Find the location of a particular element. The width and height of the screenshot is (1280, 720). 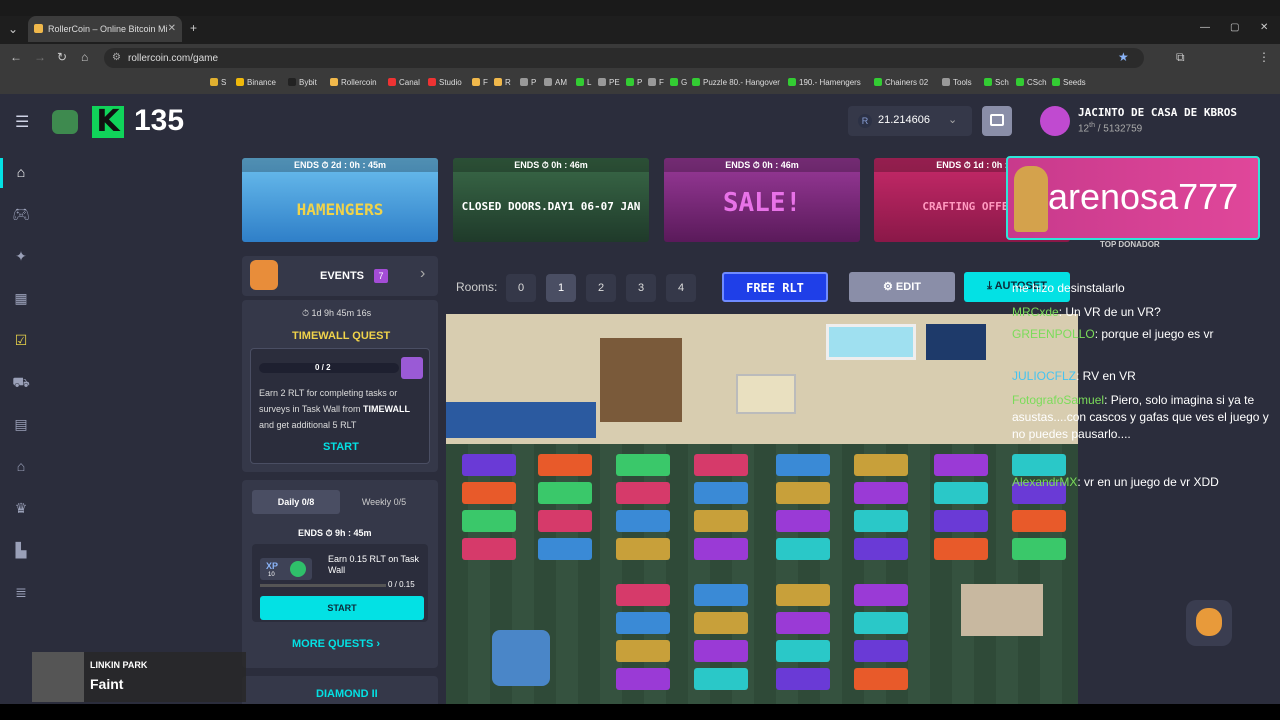

bookmark-item: AM is located at coordinates (555, 82).